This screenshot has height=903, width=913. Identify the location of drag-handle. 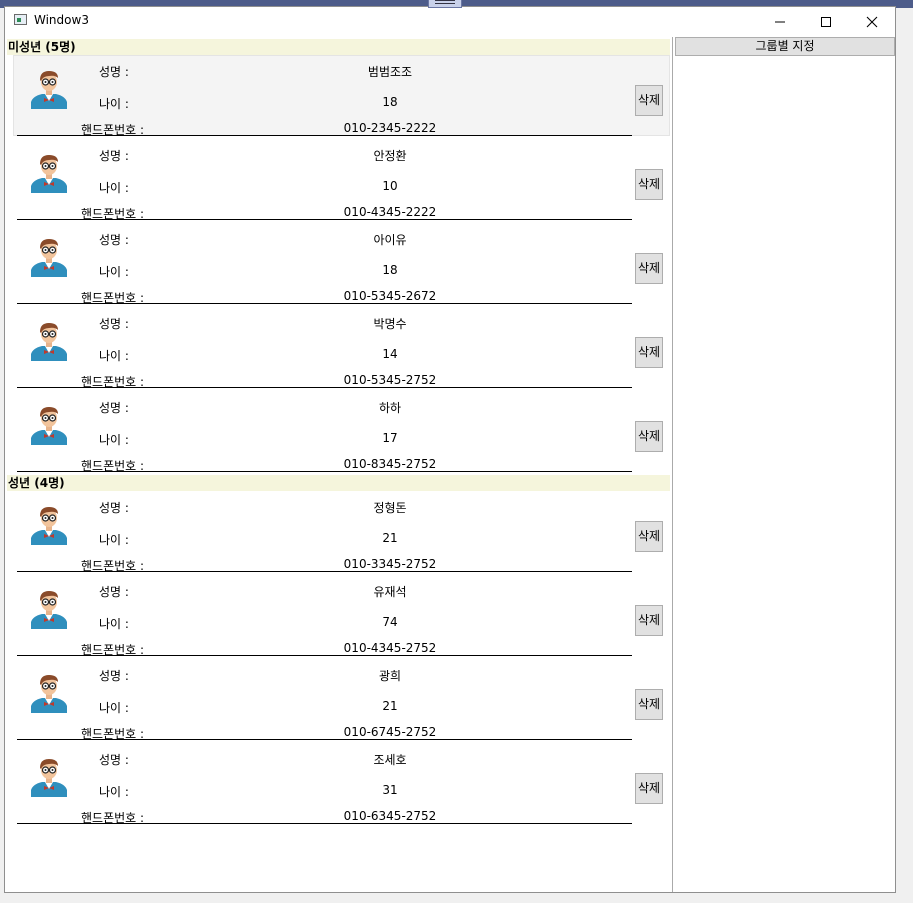
(445, 4).